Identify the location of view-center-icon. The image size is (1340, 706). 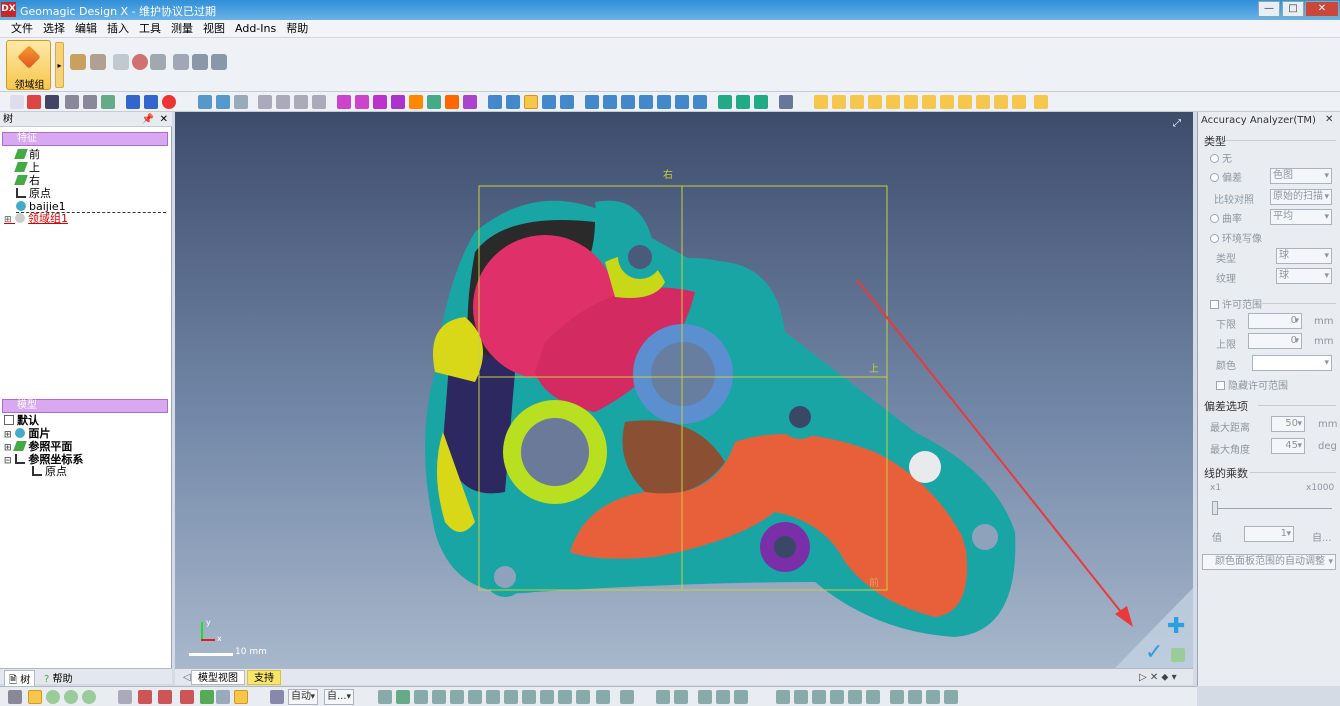
(362, 102).